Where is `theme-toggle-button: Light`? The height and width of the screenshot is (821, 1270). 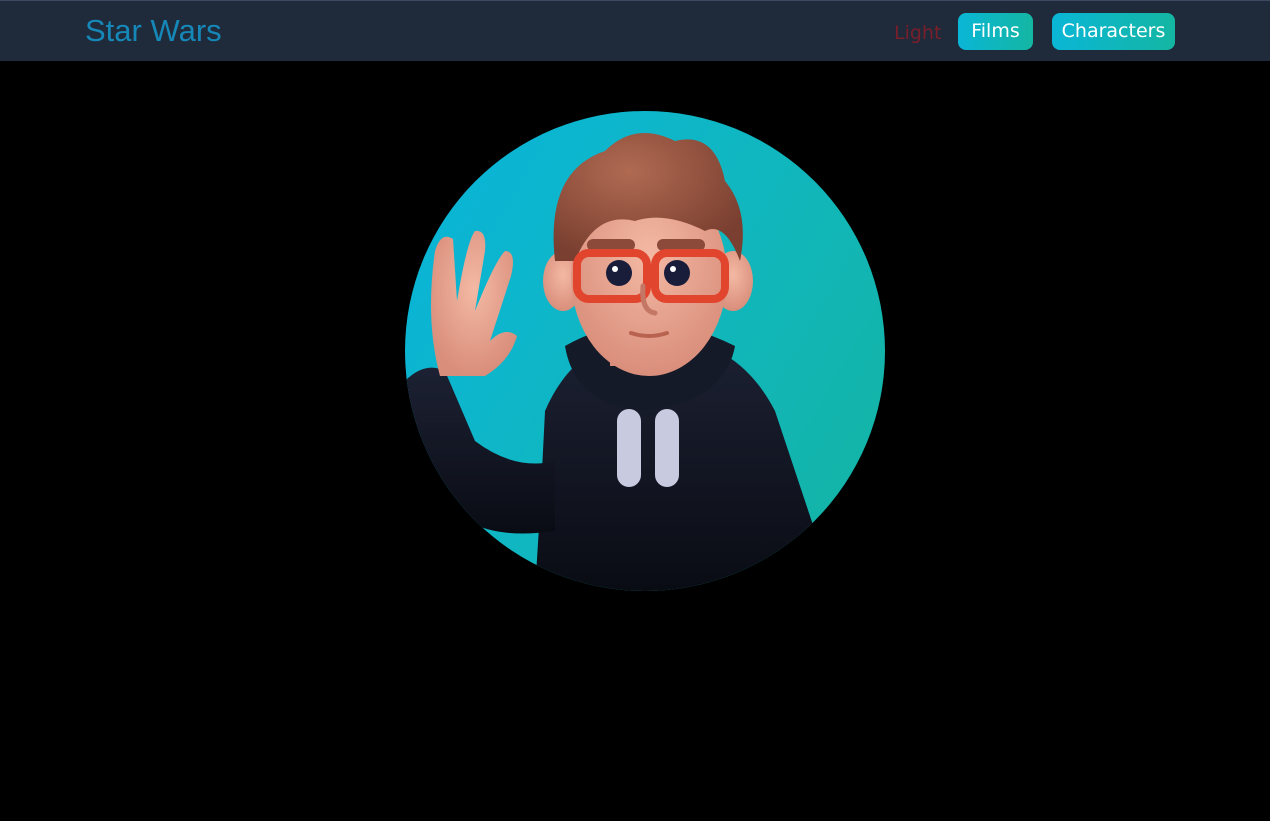
theme-toggle-button: Light is located at coordinates (917, 33).